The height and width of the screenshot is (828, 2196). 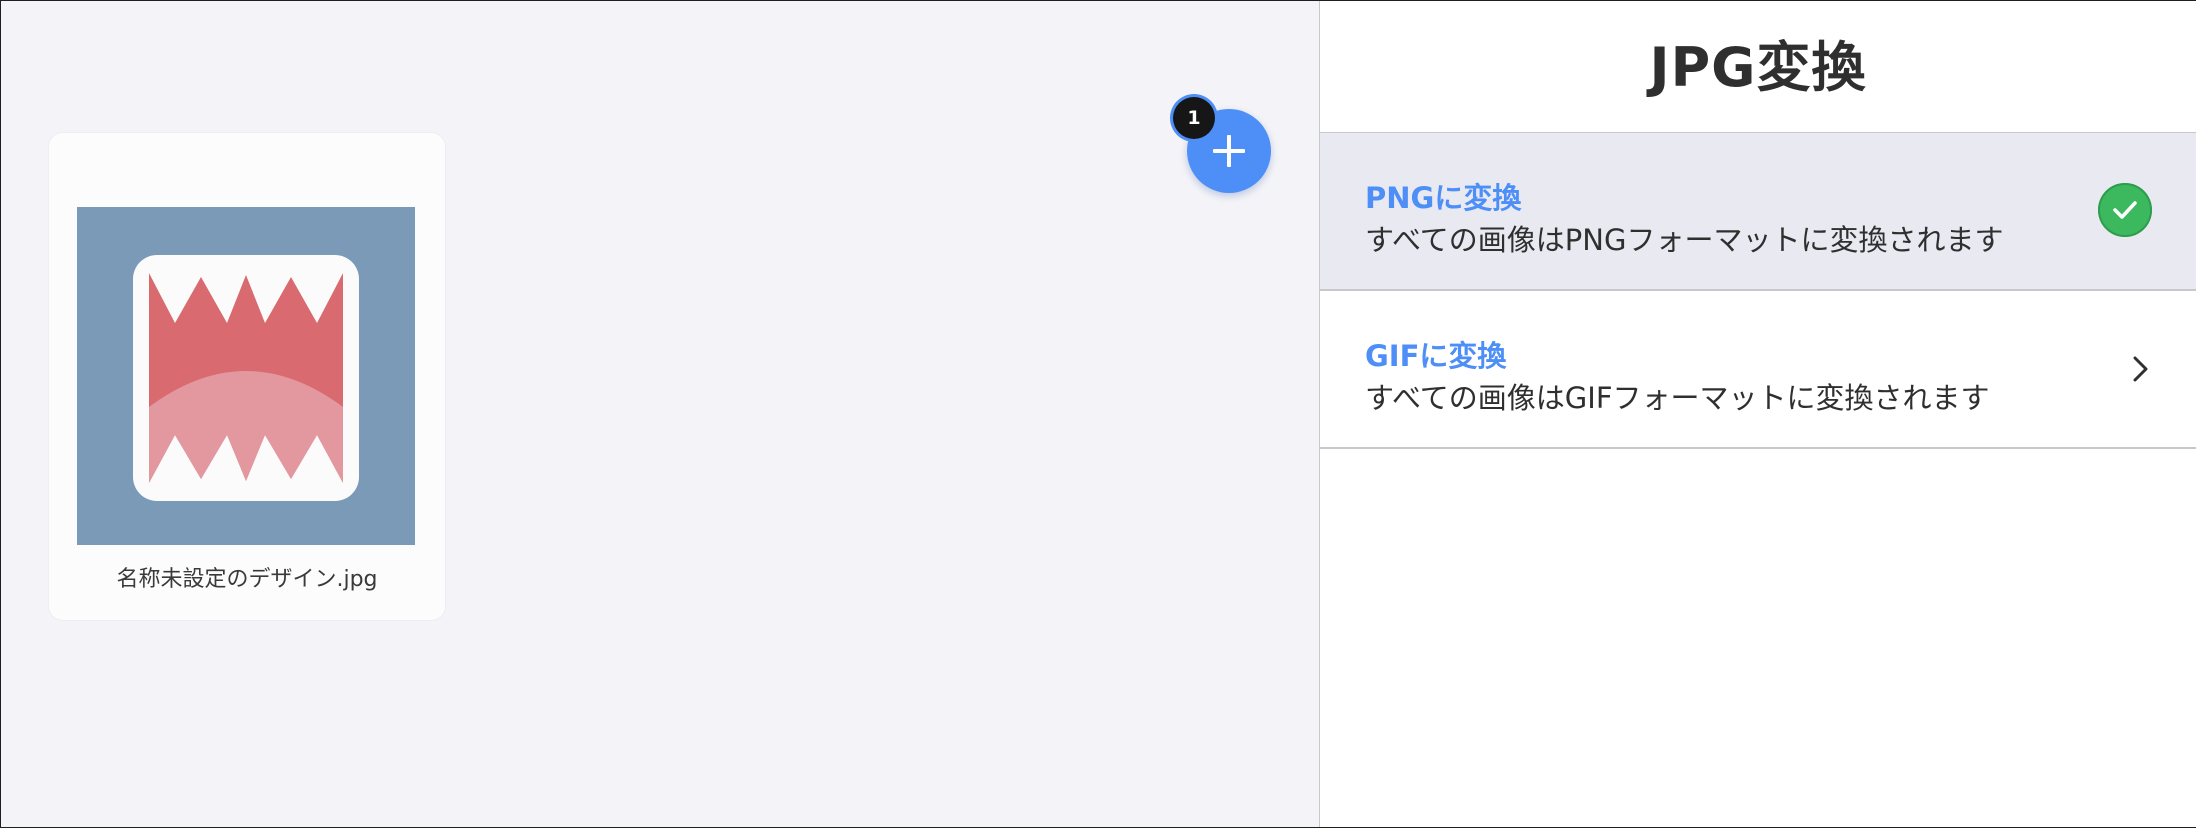 I want to click on file-count-badge: 1, so click(x=1194, y=118).